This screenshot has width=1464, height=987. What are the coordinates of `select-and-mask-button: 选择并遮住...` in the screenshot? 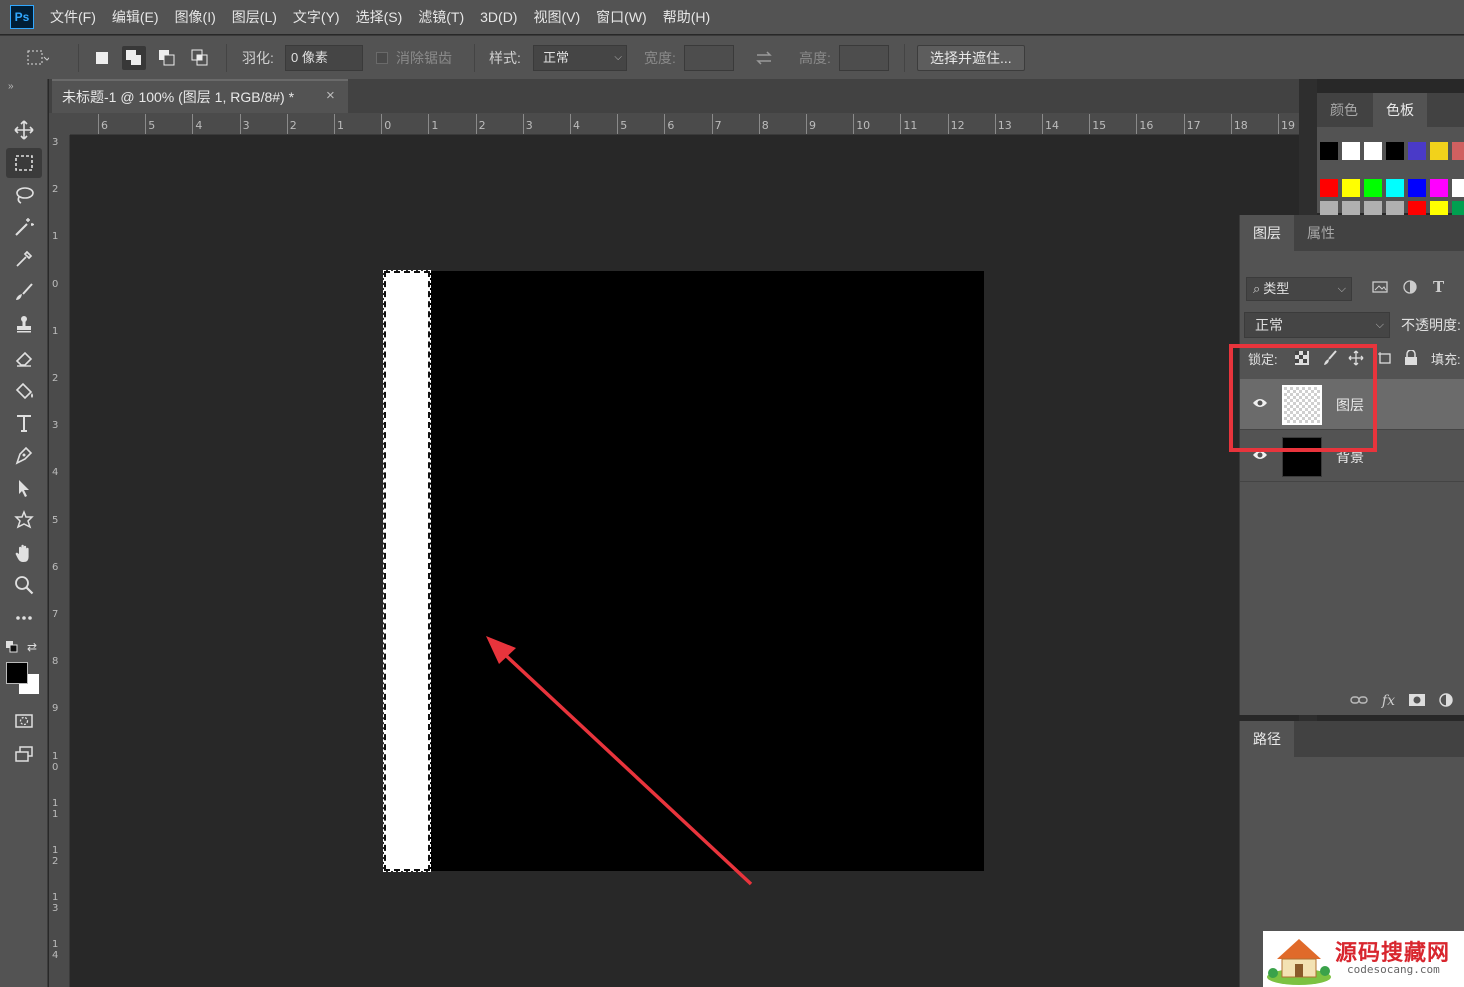 It's located at (971, 58).